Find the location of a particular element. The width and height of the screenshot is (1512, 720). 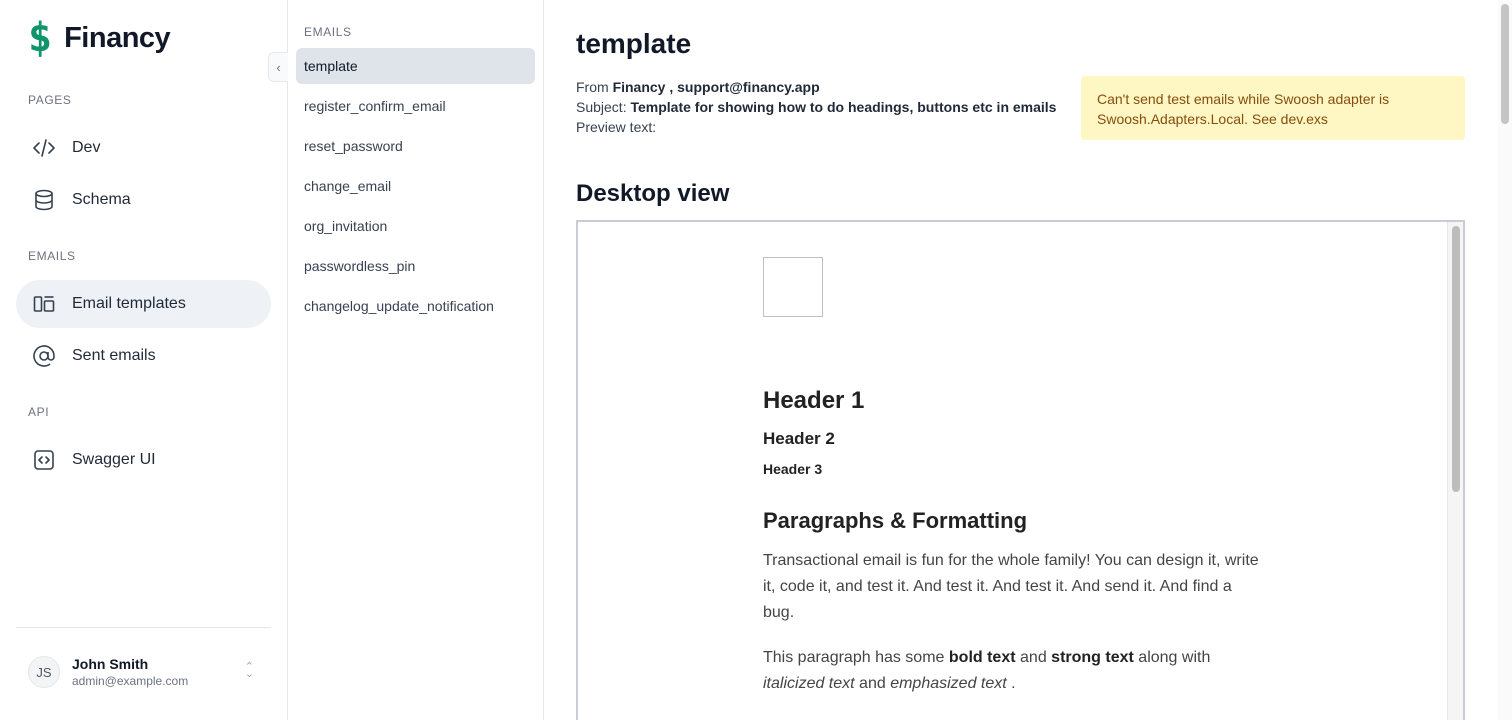

chevron-left-icon: ‹ is located at coordinates (278, 67).